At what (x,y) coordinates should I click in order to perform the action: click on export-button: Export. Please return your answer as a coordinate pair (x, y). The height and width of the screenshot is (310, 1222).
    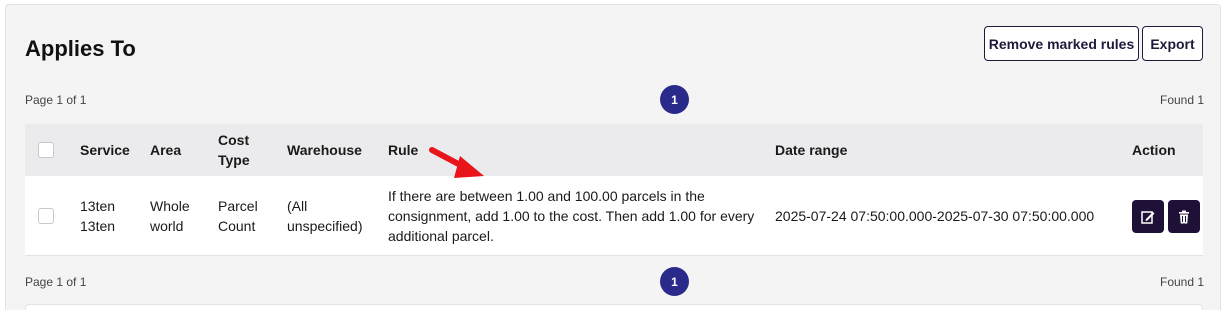
    Looking at the image, I should click on (1172, 43).